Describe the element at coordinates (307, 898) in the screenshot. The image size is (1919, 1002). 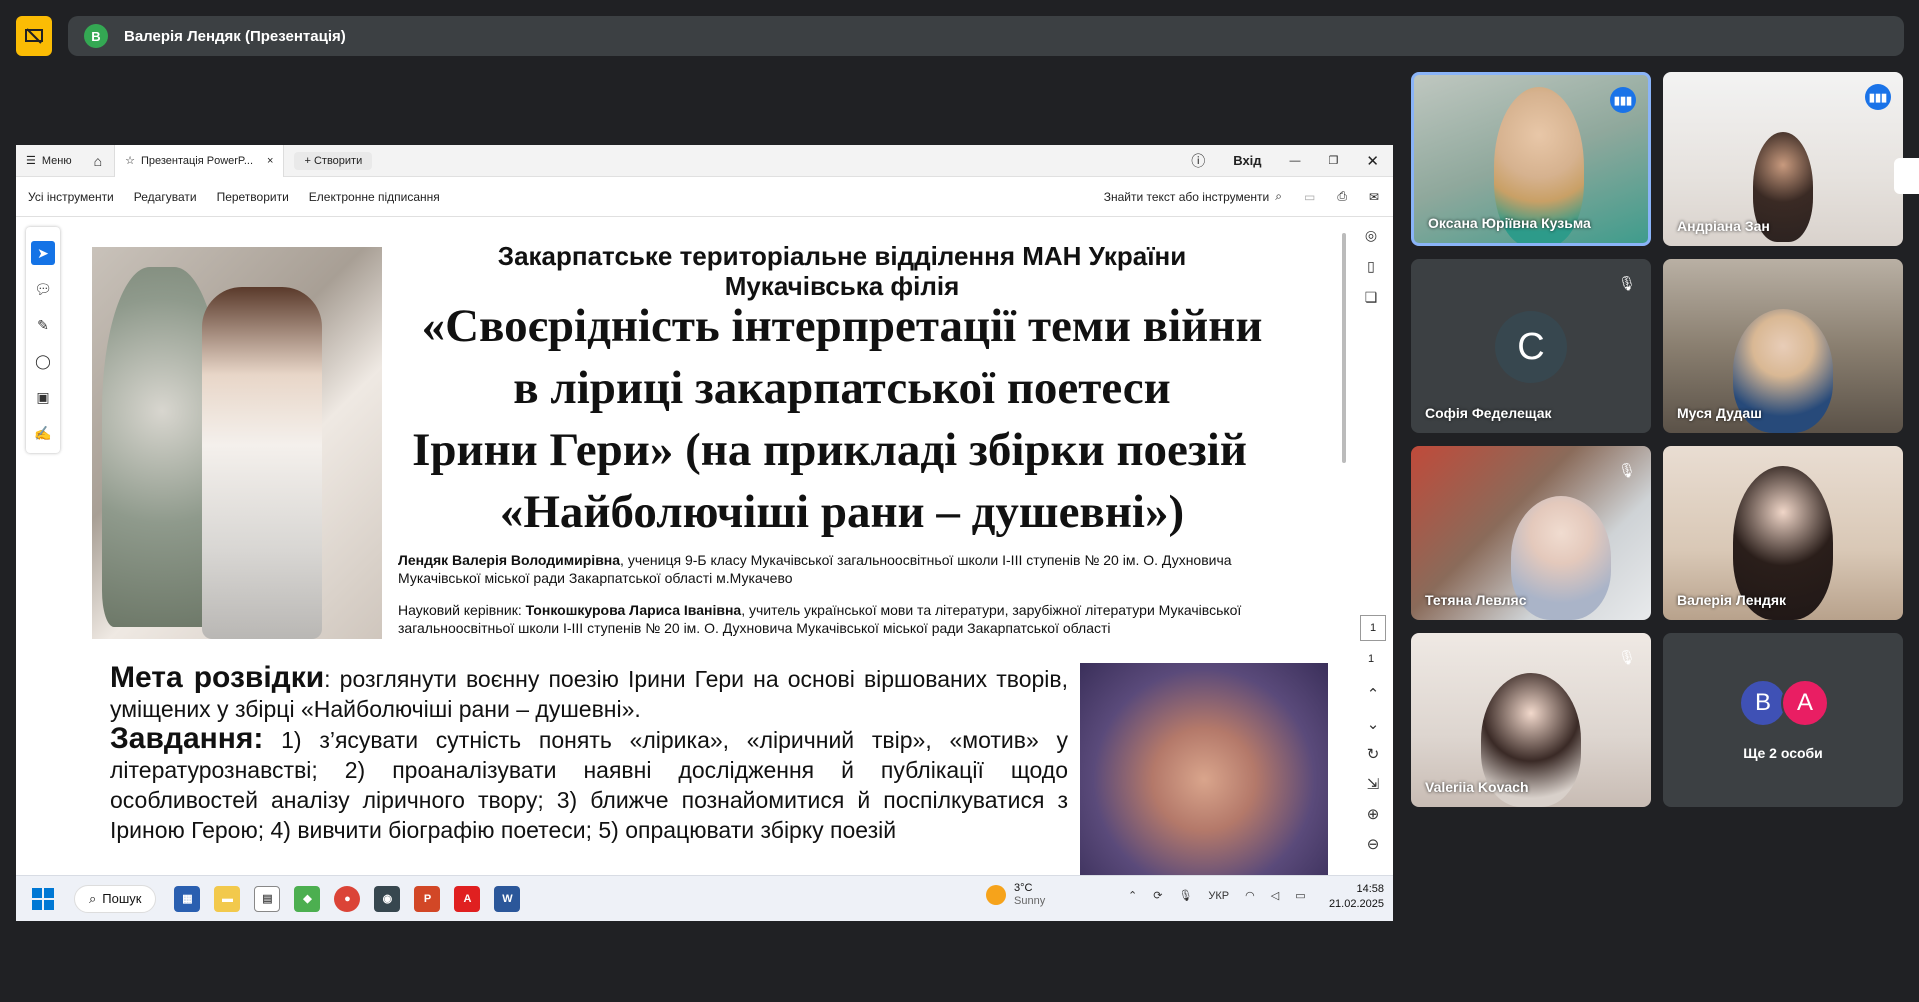
I see `copilot-icon: ◆` at that location.